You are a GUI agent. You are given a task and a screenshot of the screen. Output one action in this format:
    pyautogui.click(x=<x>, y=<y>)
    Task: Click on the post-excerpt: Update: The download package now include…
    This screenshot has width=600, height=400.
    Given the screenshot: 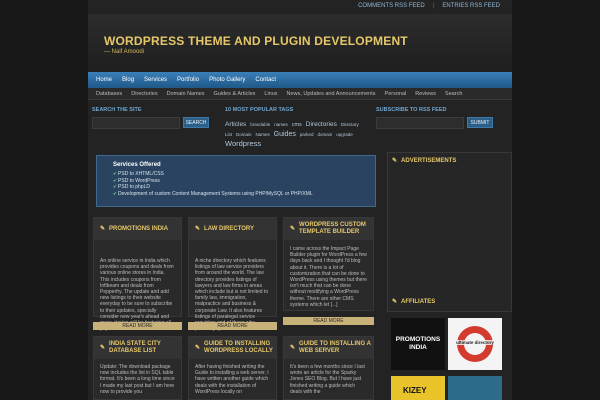 What is the action you would take?
    pyautogui.click(x=137, y=379)
    